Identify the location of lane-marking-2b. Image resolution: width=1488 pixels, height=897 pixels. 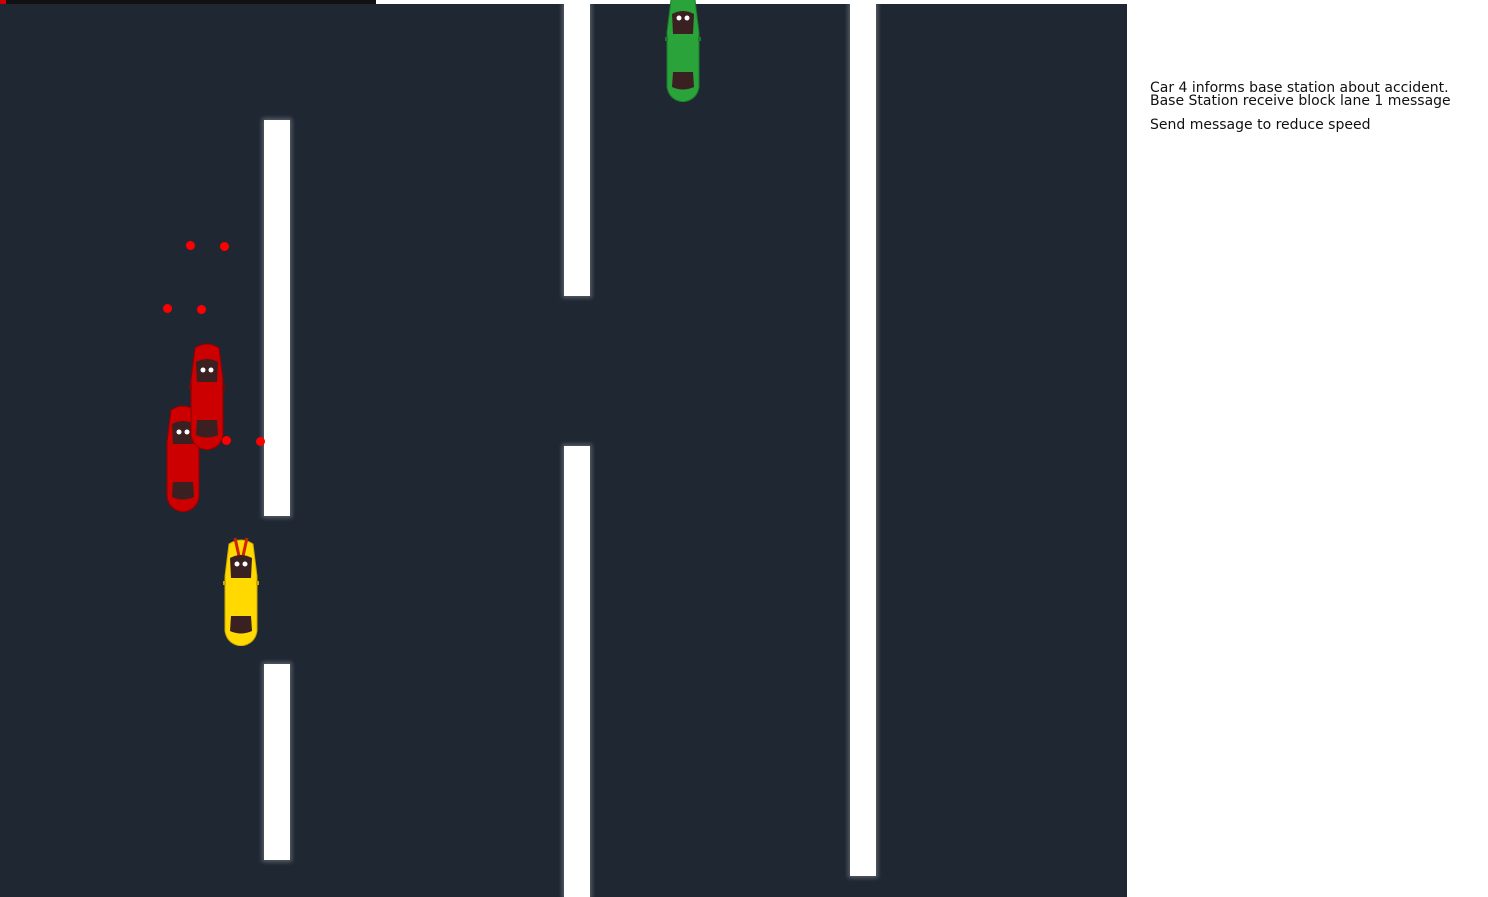
(577, 671).